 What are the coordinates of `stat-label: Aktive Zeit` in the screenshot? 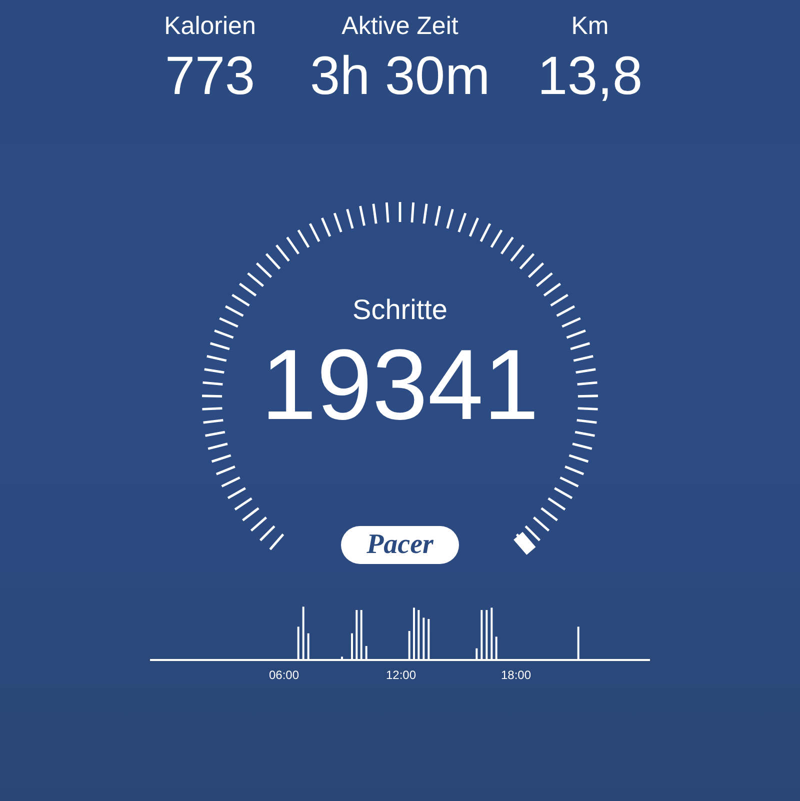 It's located at (400, 26).